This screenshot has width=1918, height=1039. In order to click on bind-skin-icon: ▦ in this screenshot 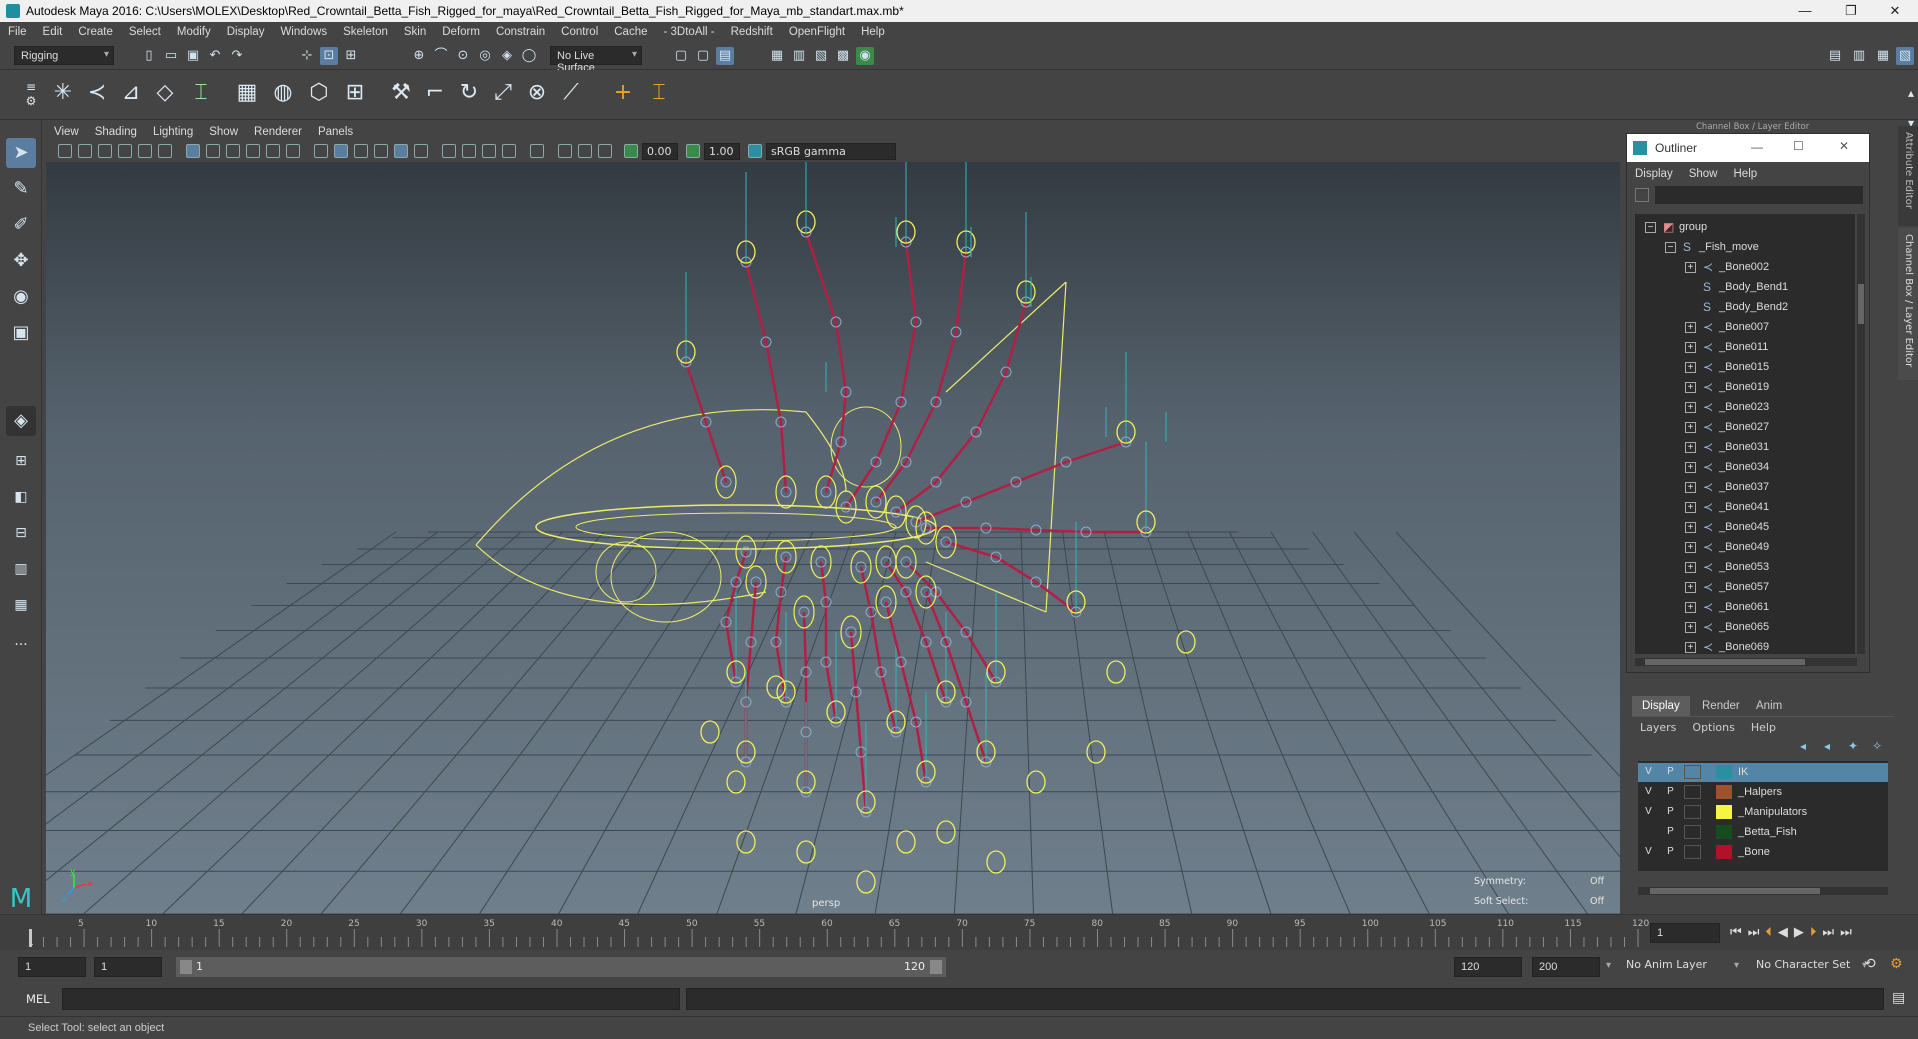, I will do `click(247, 93)`.